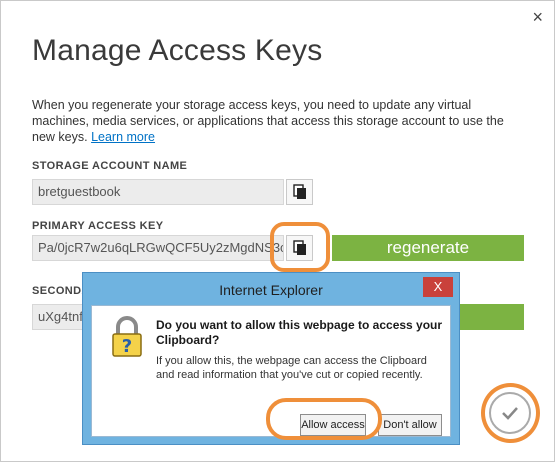 Image resolution: width=555 pixels, height=462 pixels. Describe the element at coordinates (158, 248) in the screenshot. I see `primary-key-field: Pa/0jcR7w2u6qLRGwQCF5Uy2zMgdNS3c` at that location.